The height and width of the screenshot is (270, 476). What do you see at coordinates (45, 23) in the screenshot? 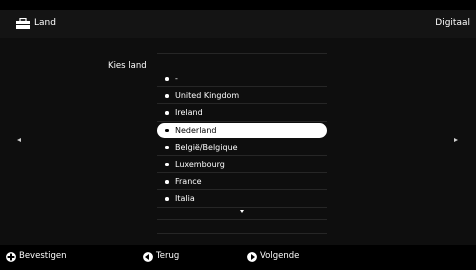
I see `page-title: Land` at bounding box center [45, 23].